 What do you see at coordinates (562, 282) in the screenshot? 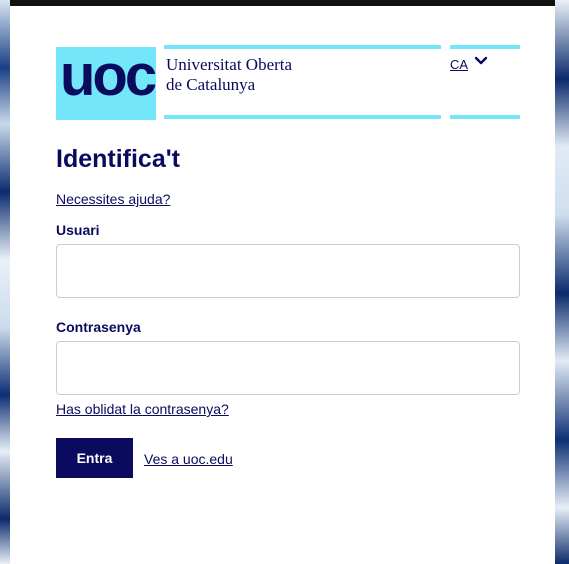
I see `background-right-strip` at bounding box center [562, 282].